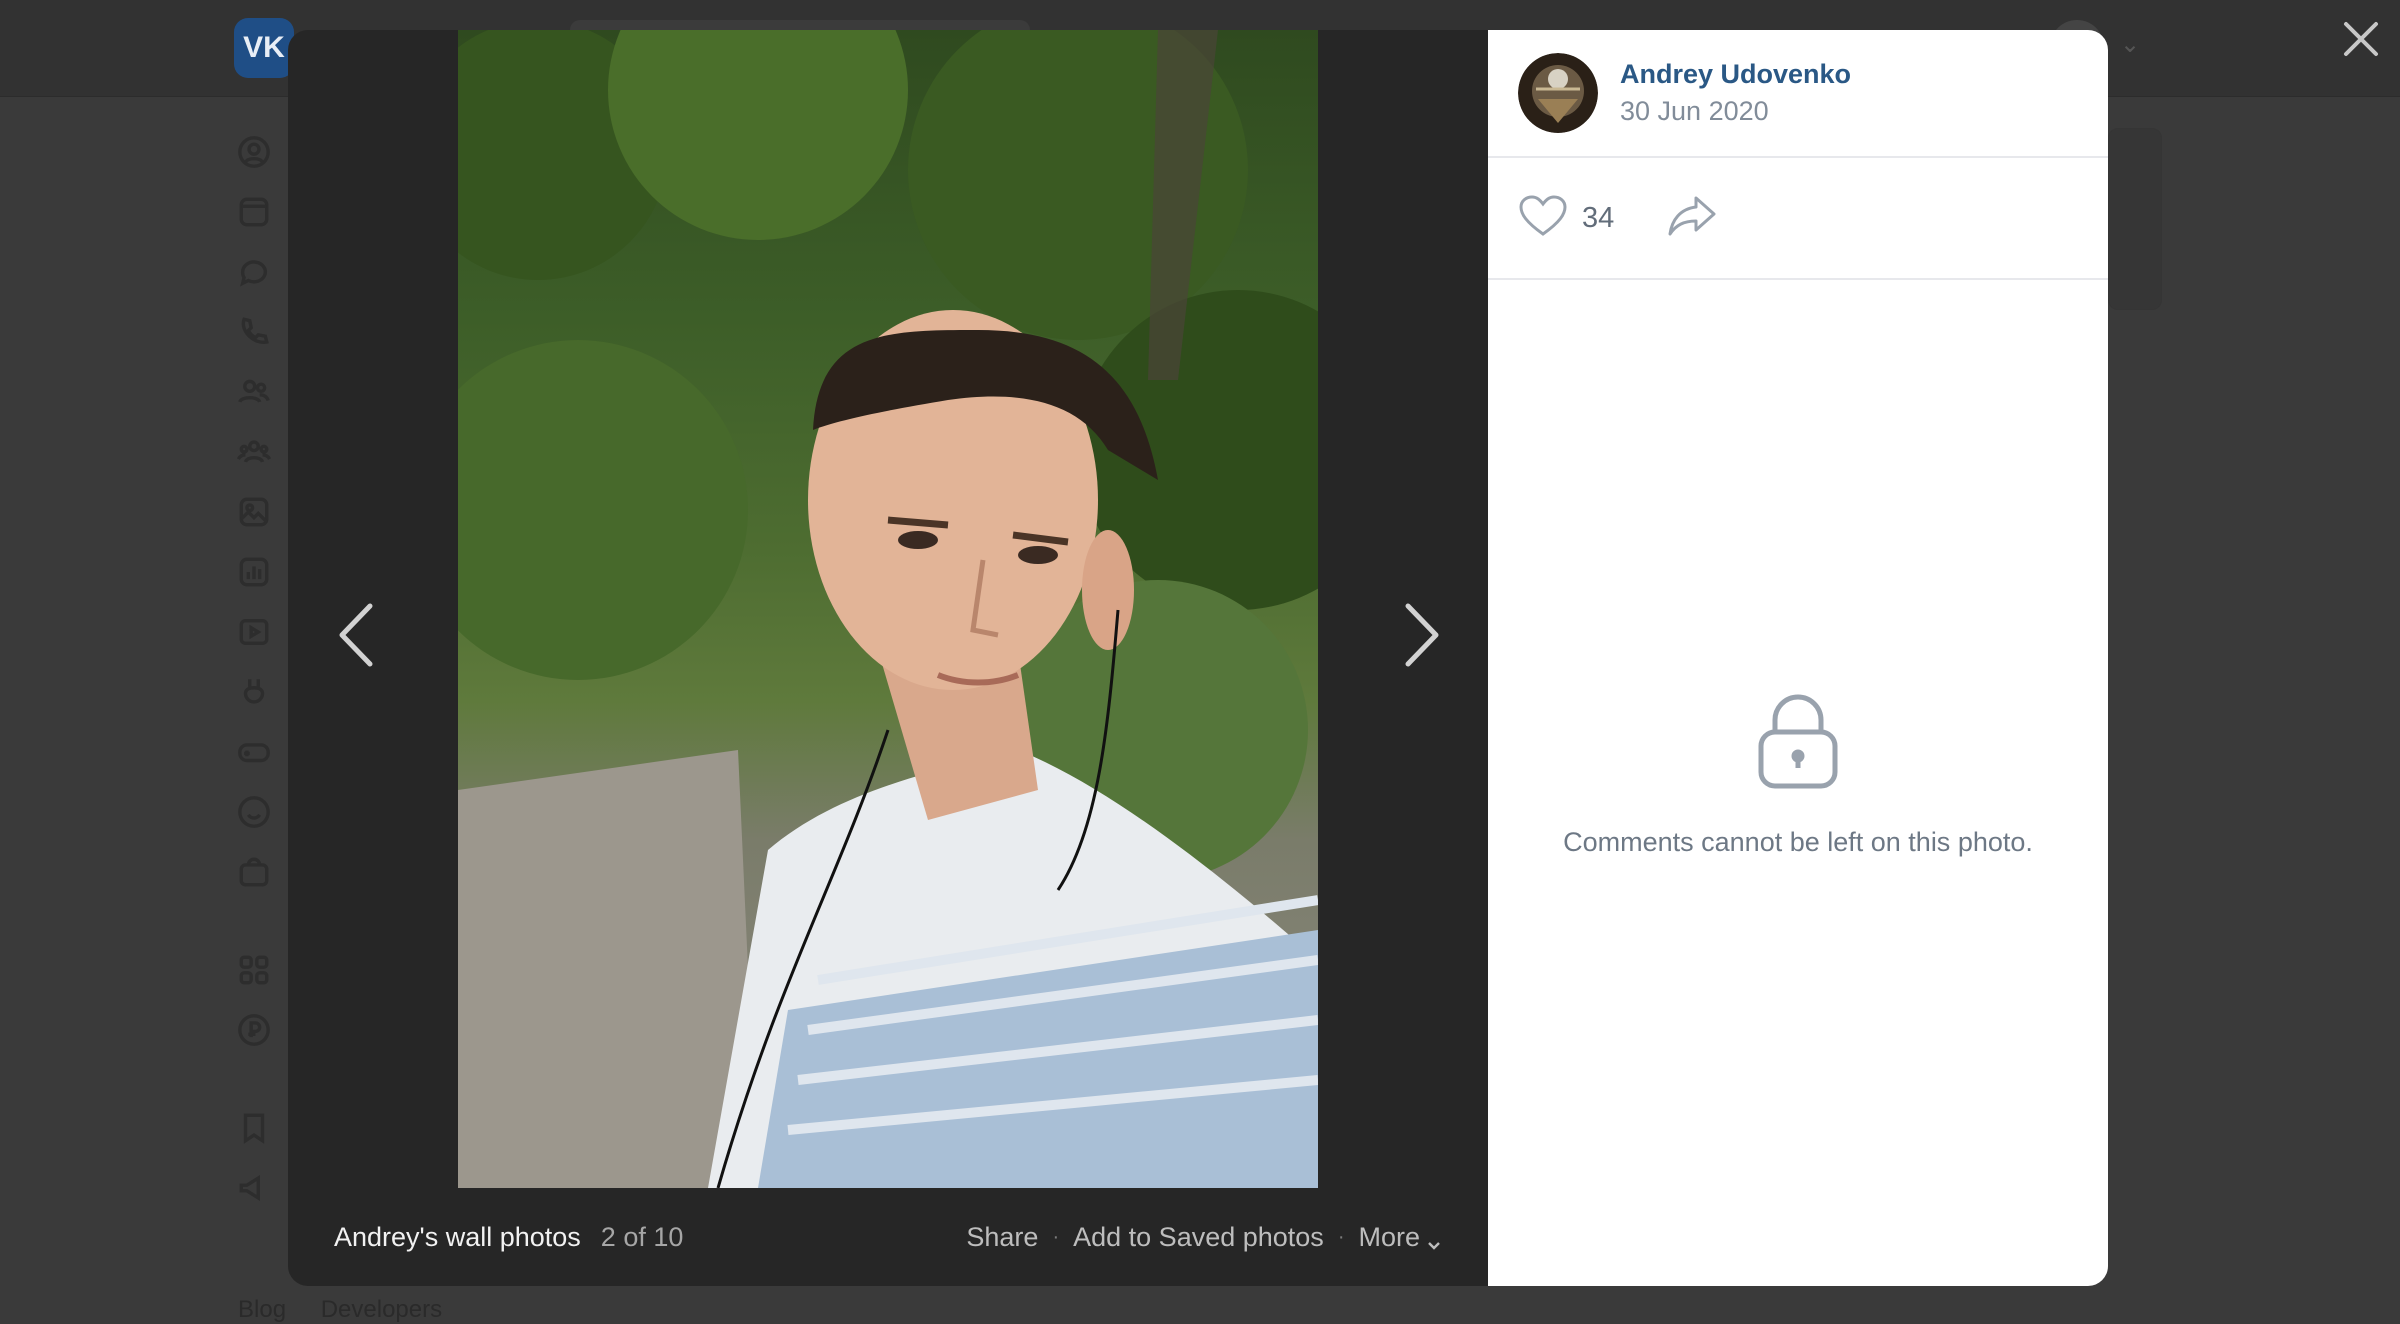  I want to click on communities-icon, so click(254, 452).